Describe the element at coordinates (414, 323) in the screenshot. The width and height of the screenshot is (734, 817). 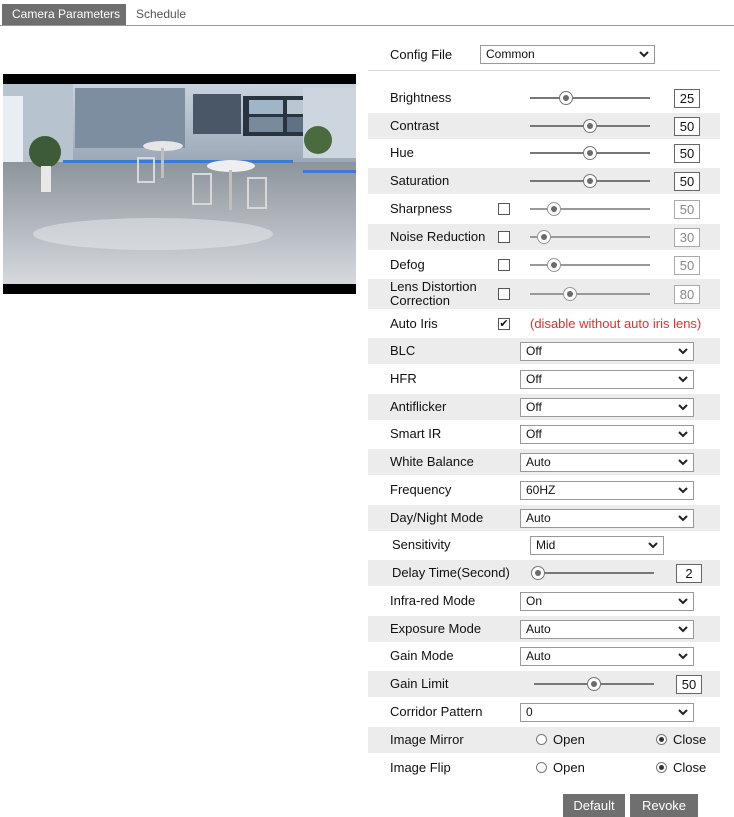
I see `auto-iris-label: Auto Iris` at that location.